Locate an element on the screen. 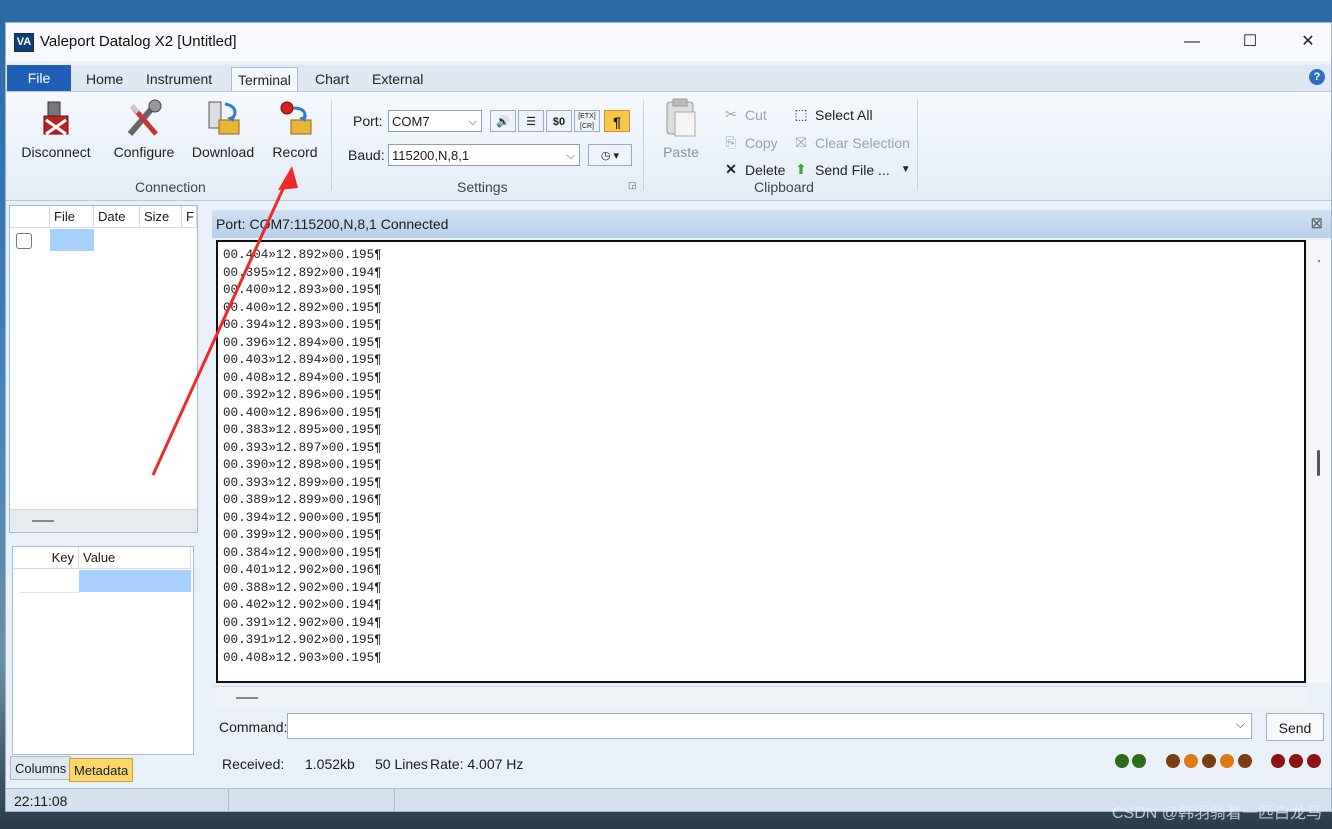 The height and width of the screenshot is (829, 1332). title-bar: VA Valeport Datalog X2 [Untitled] — ☐ ✕ is located at coordinates (668, 42).